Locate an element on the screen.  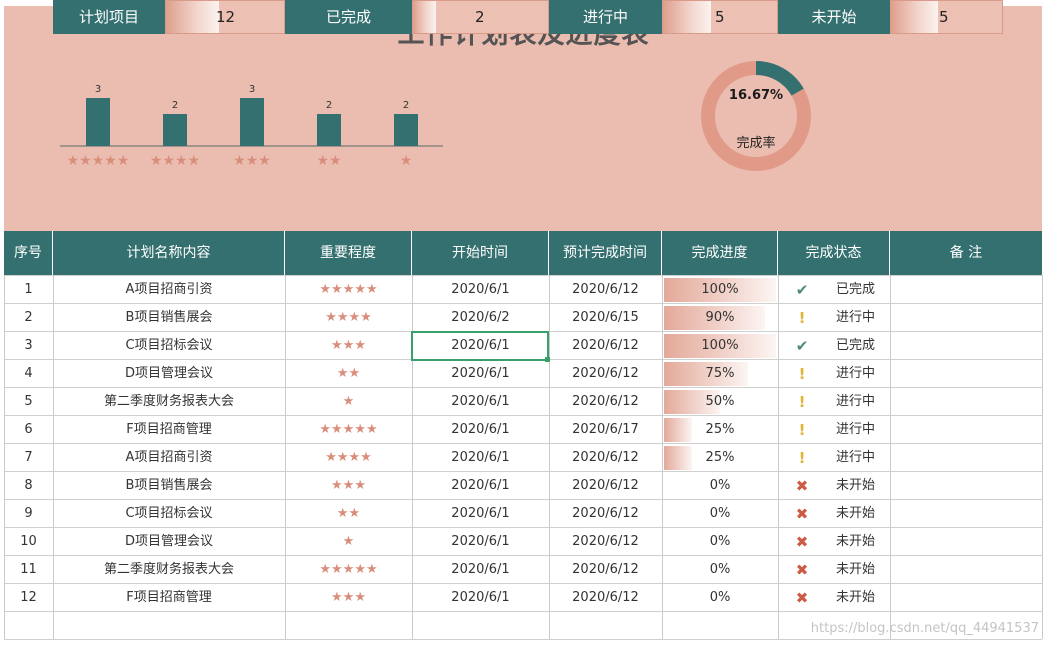
start-date-cell: 2020/6/2 is located at coordinates (480, 318).